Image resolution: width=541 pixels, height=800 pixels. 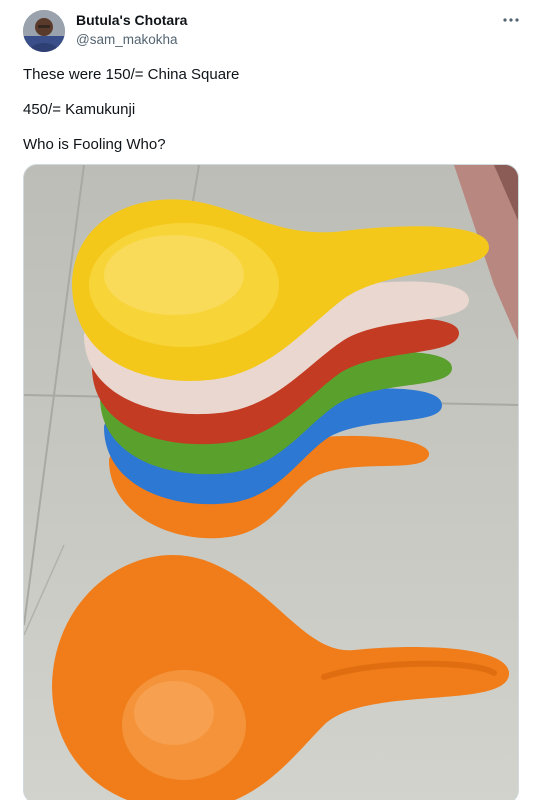 What do you see at coordinates (127, 39) in the screenshot?
I see `author-handle: @sam_makokha` at bounding box center [127, 39].